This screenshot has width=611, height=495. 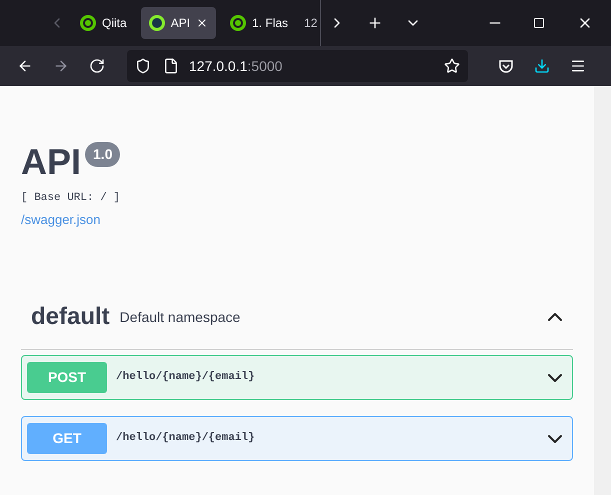 I want to click on browser-tab: 1. Flas, so click(x=259, y=23).